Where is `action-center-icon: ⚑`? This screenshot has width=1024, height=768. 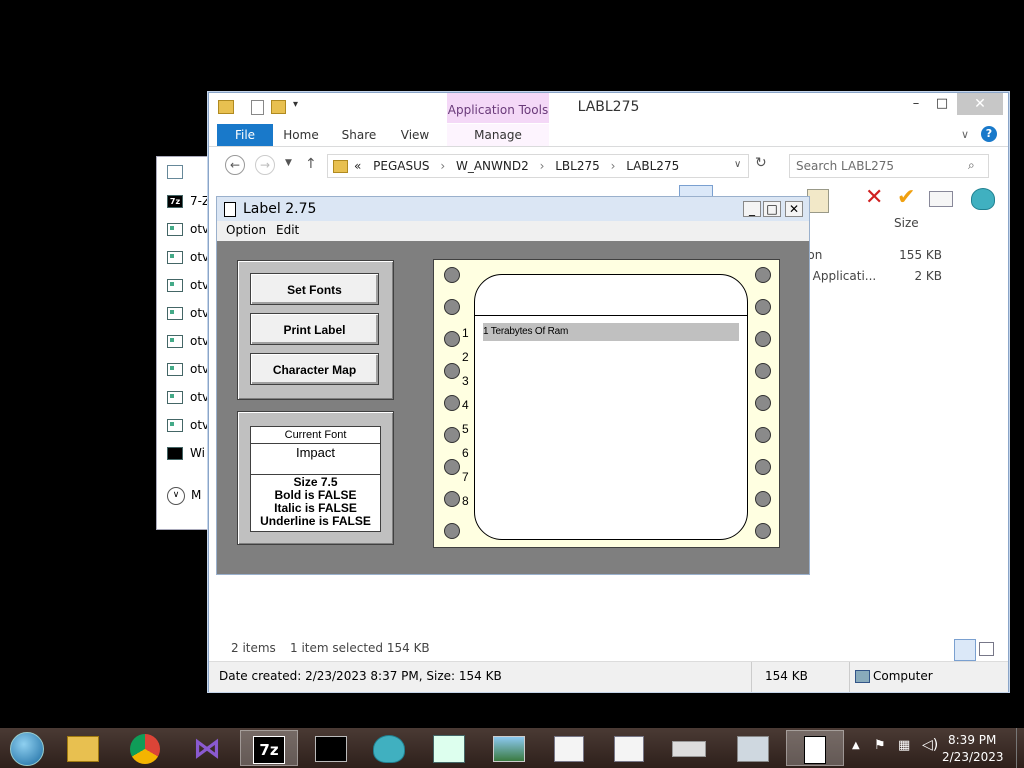
action-center-icon: ⚑ is located at coordinates (880, 745).